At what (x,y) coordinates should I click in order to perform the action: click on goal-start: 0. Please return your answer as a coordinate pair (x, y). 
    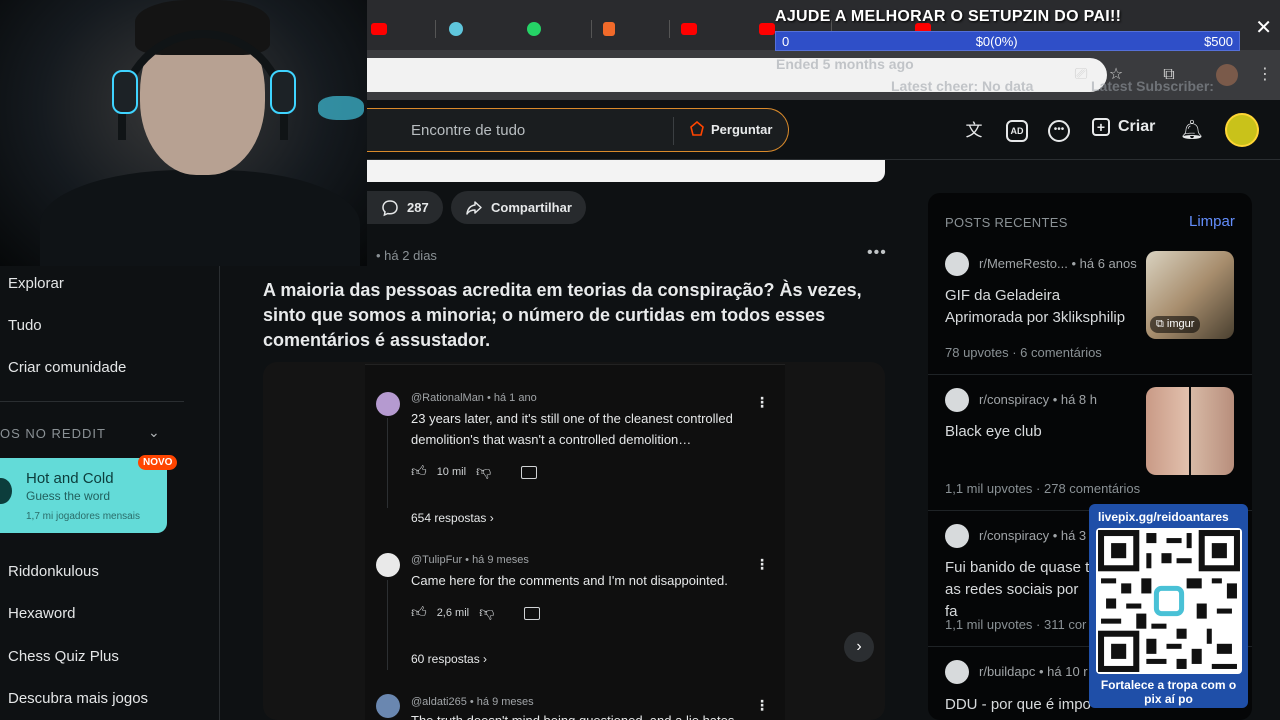
    Looking at the image, I should click on (786, 41).